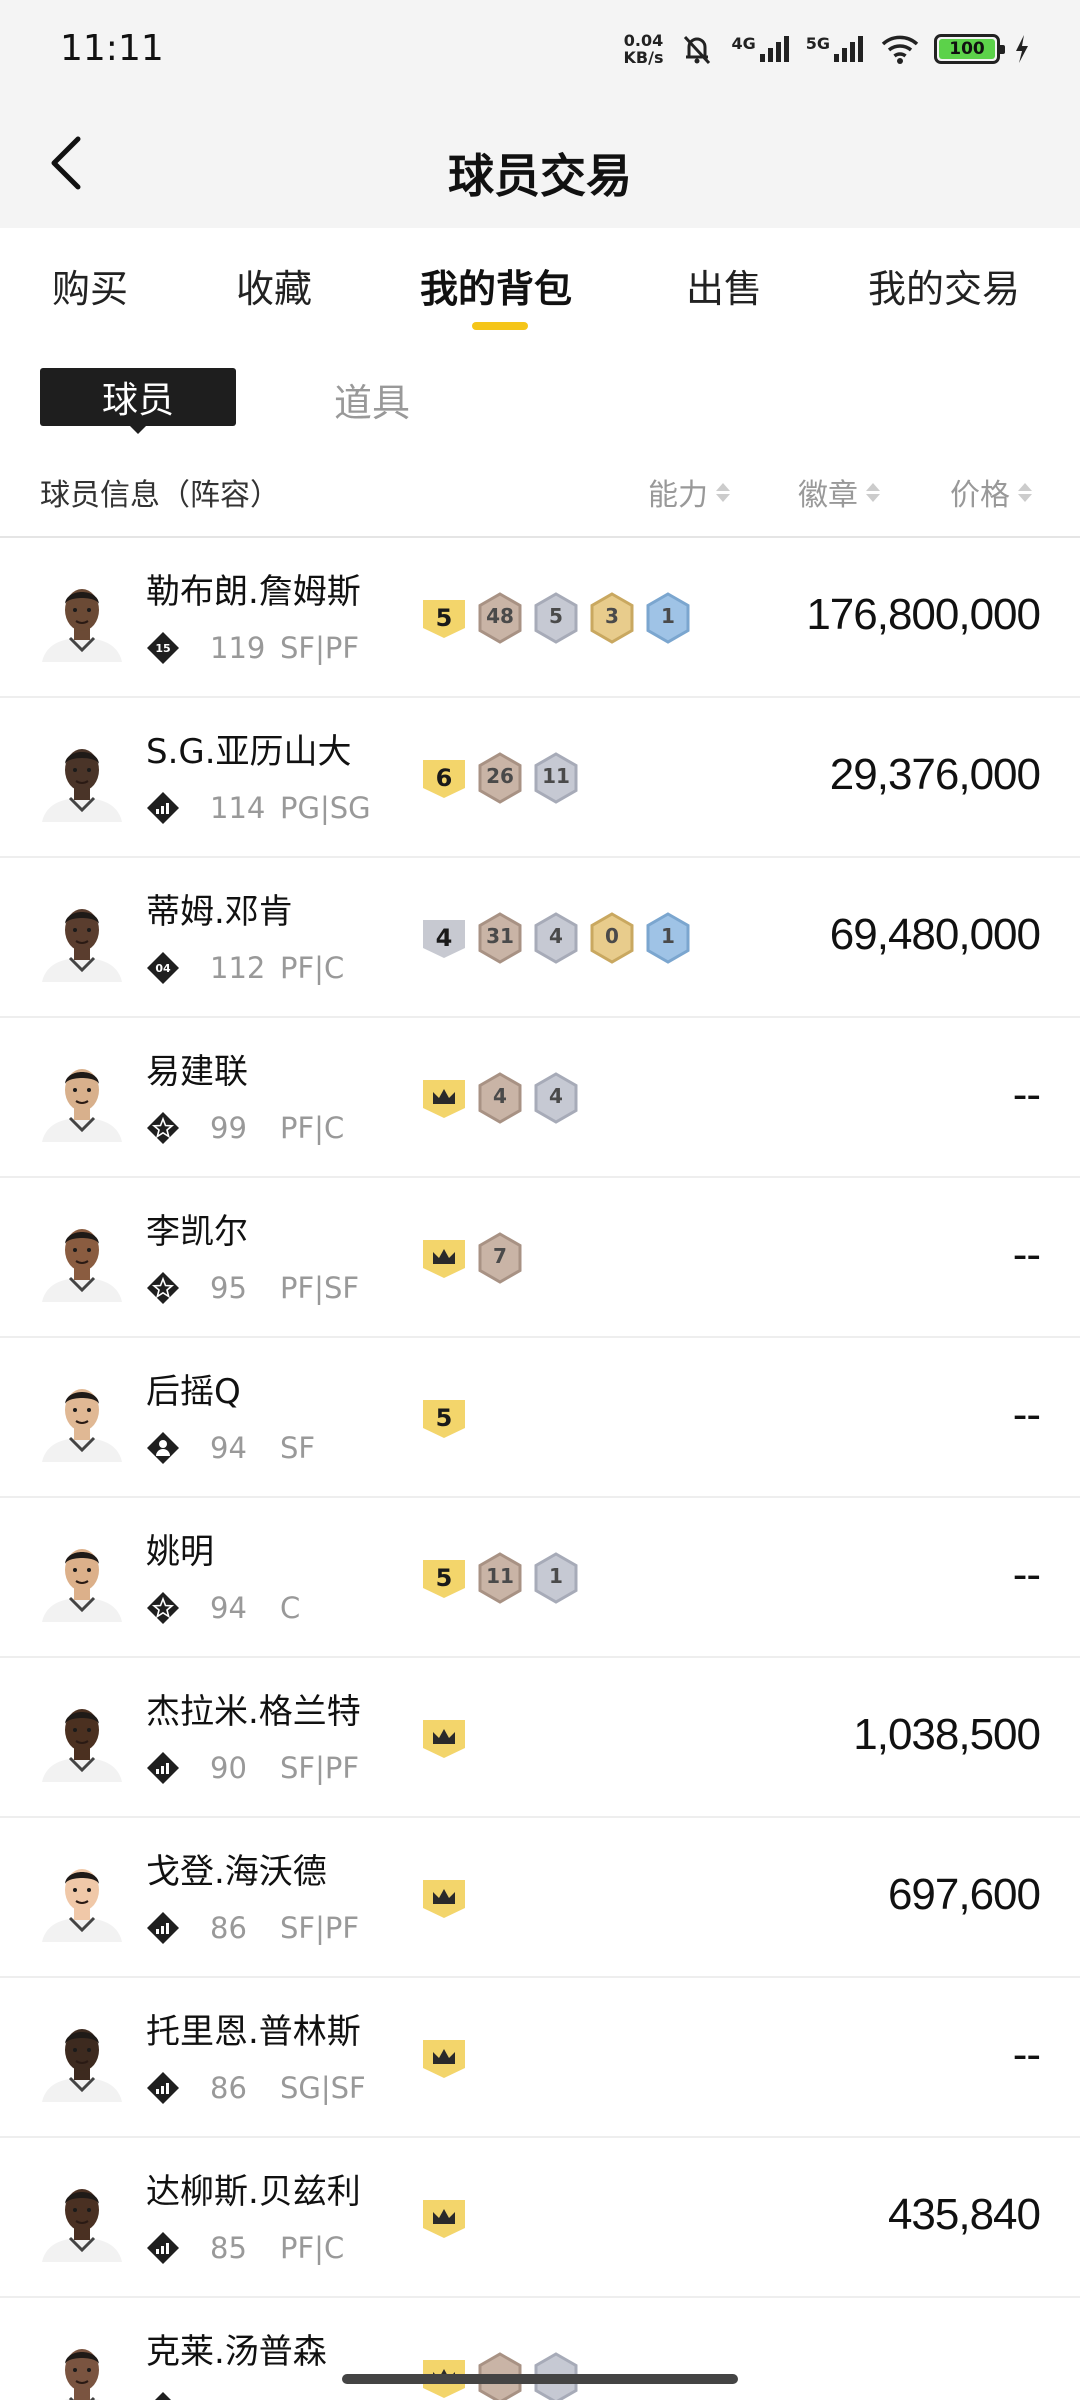 The image size is (1080, 2400). What do you see at coordinates (323, 2088) in the screenshot?
I see `player-position: SG|SF` at bounding box center [323, 2088].